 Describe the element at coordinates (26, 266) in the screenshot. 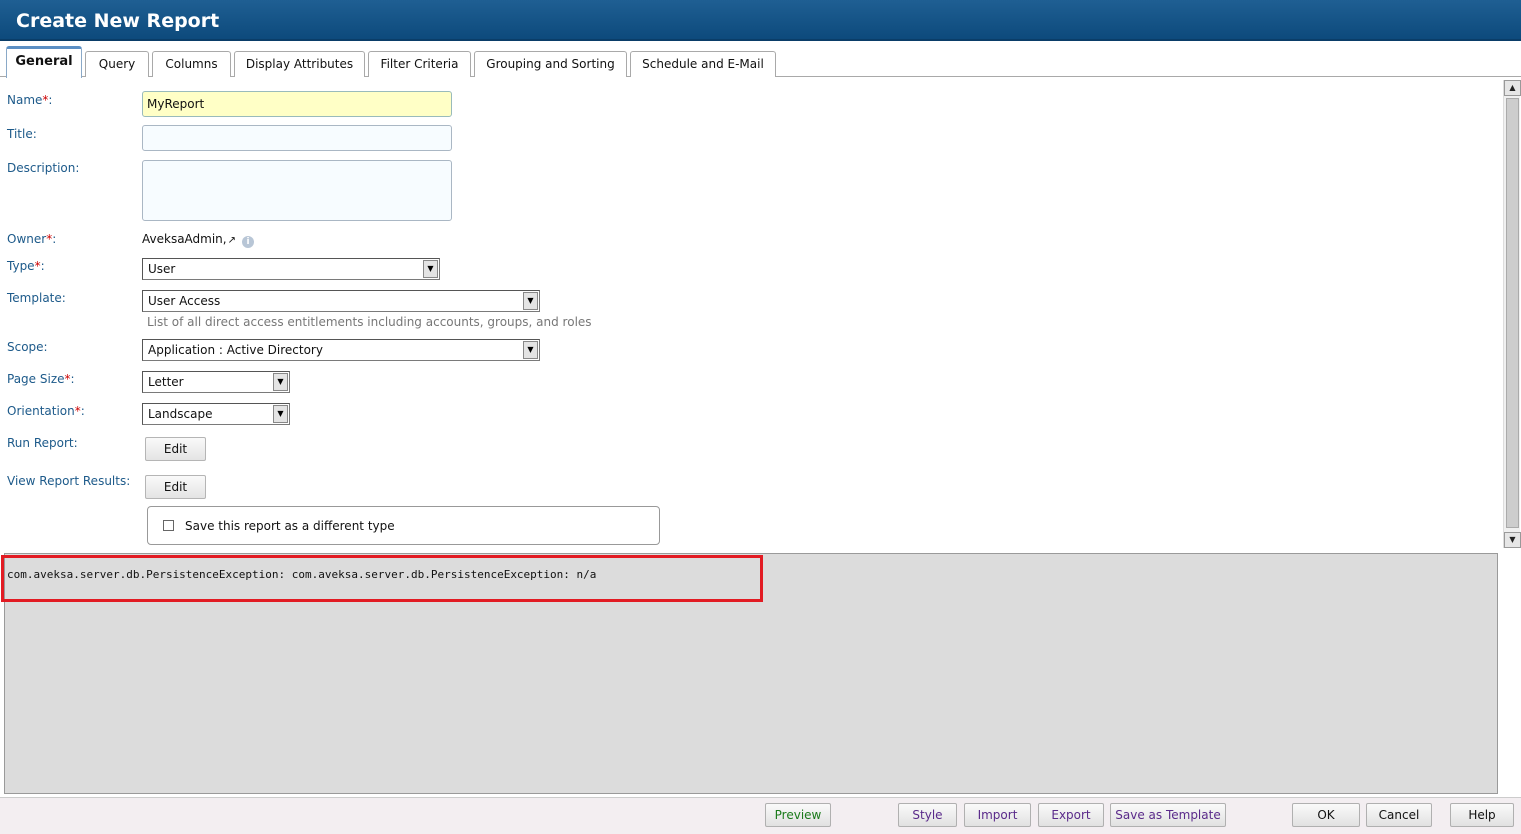

I see `type-label: Type*:` at that location.